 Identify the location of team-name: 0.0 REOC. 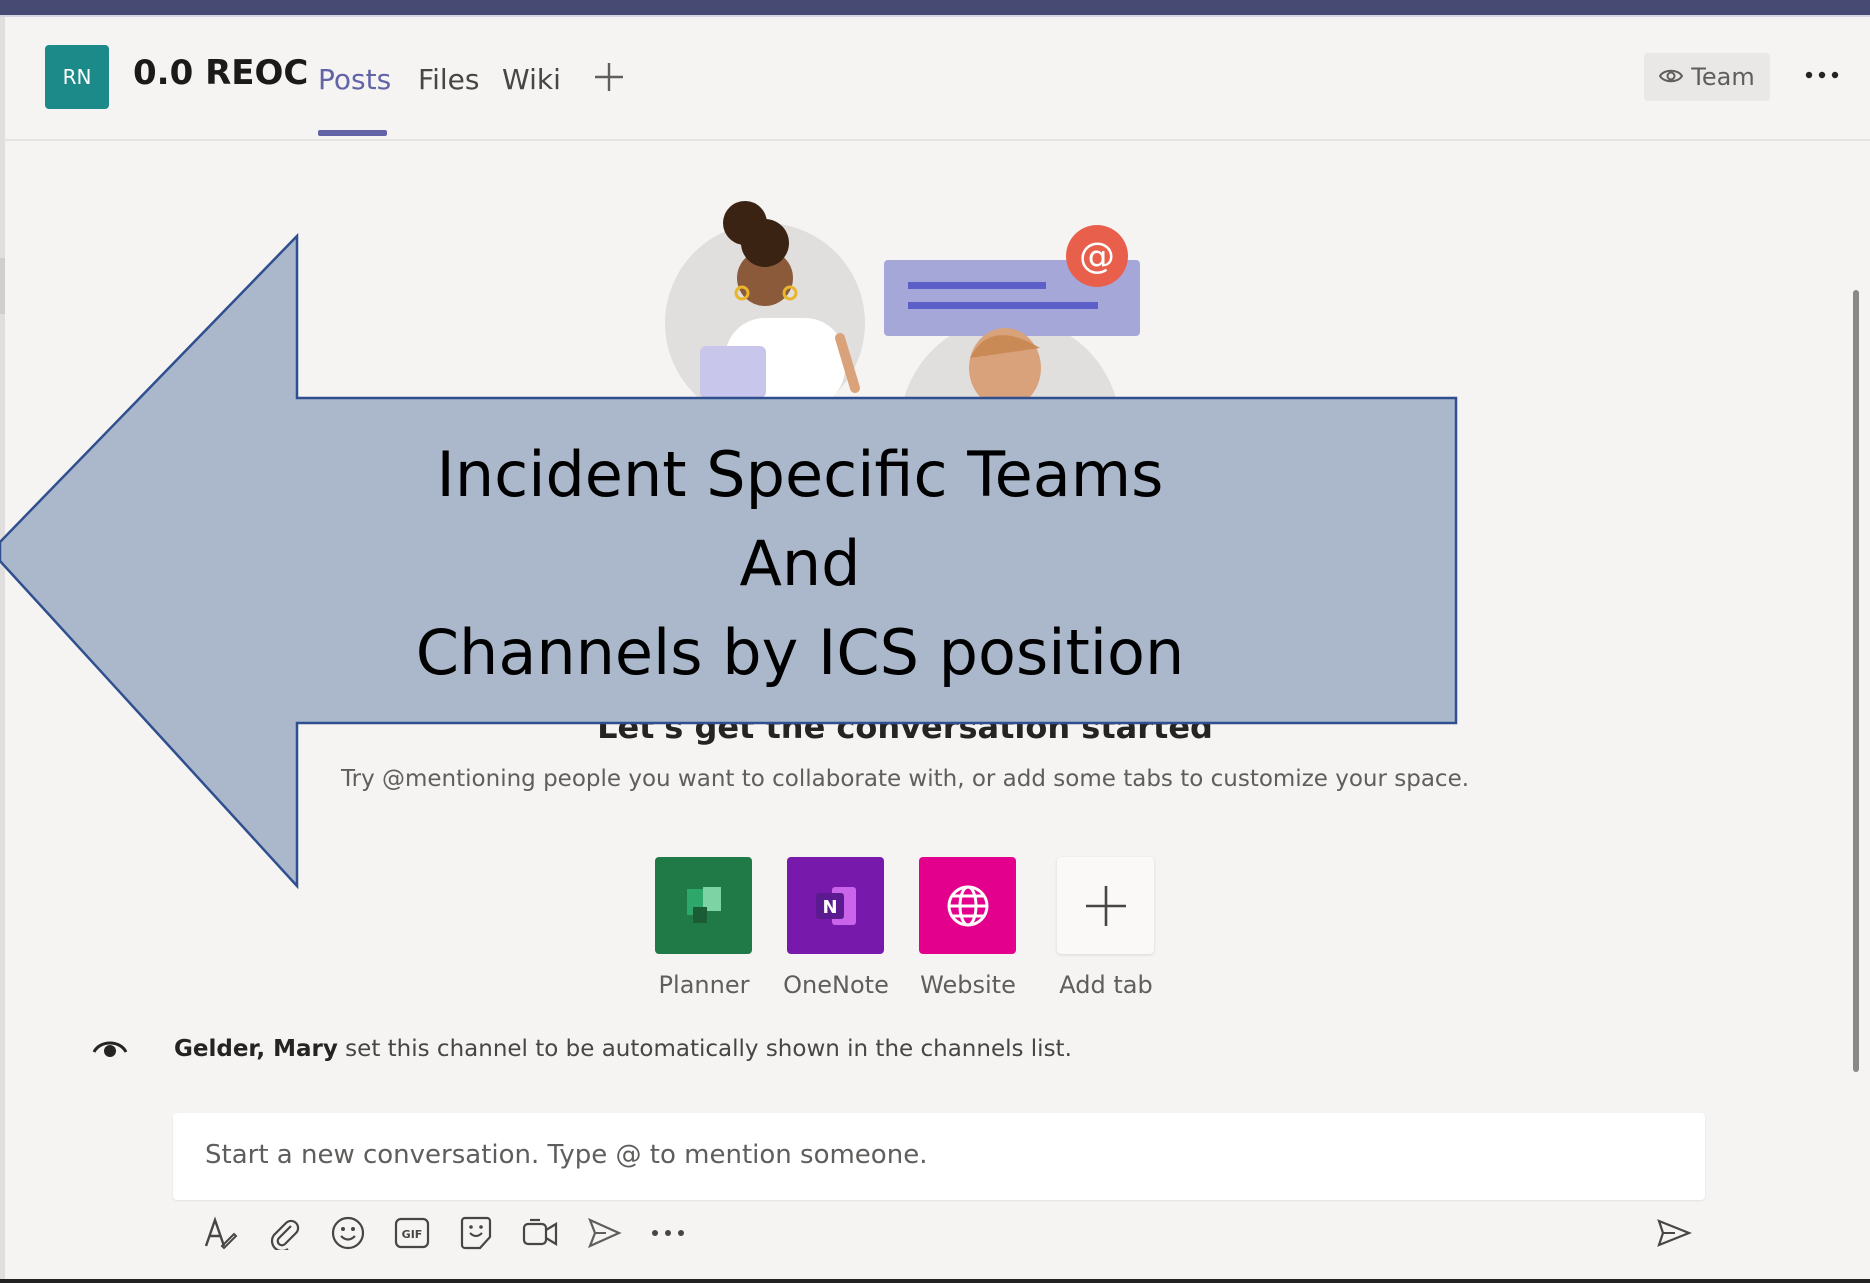
(221, 73).